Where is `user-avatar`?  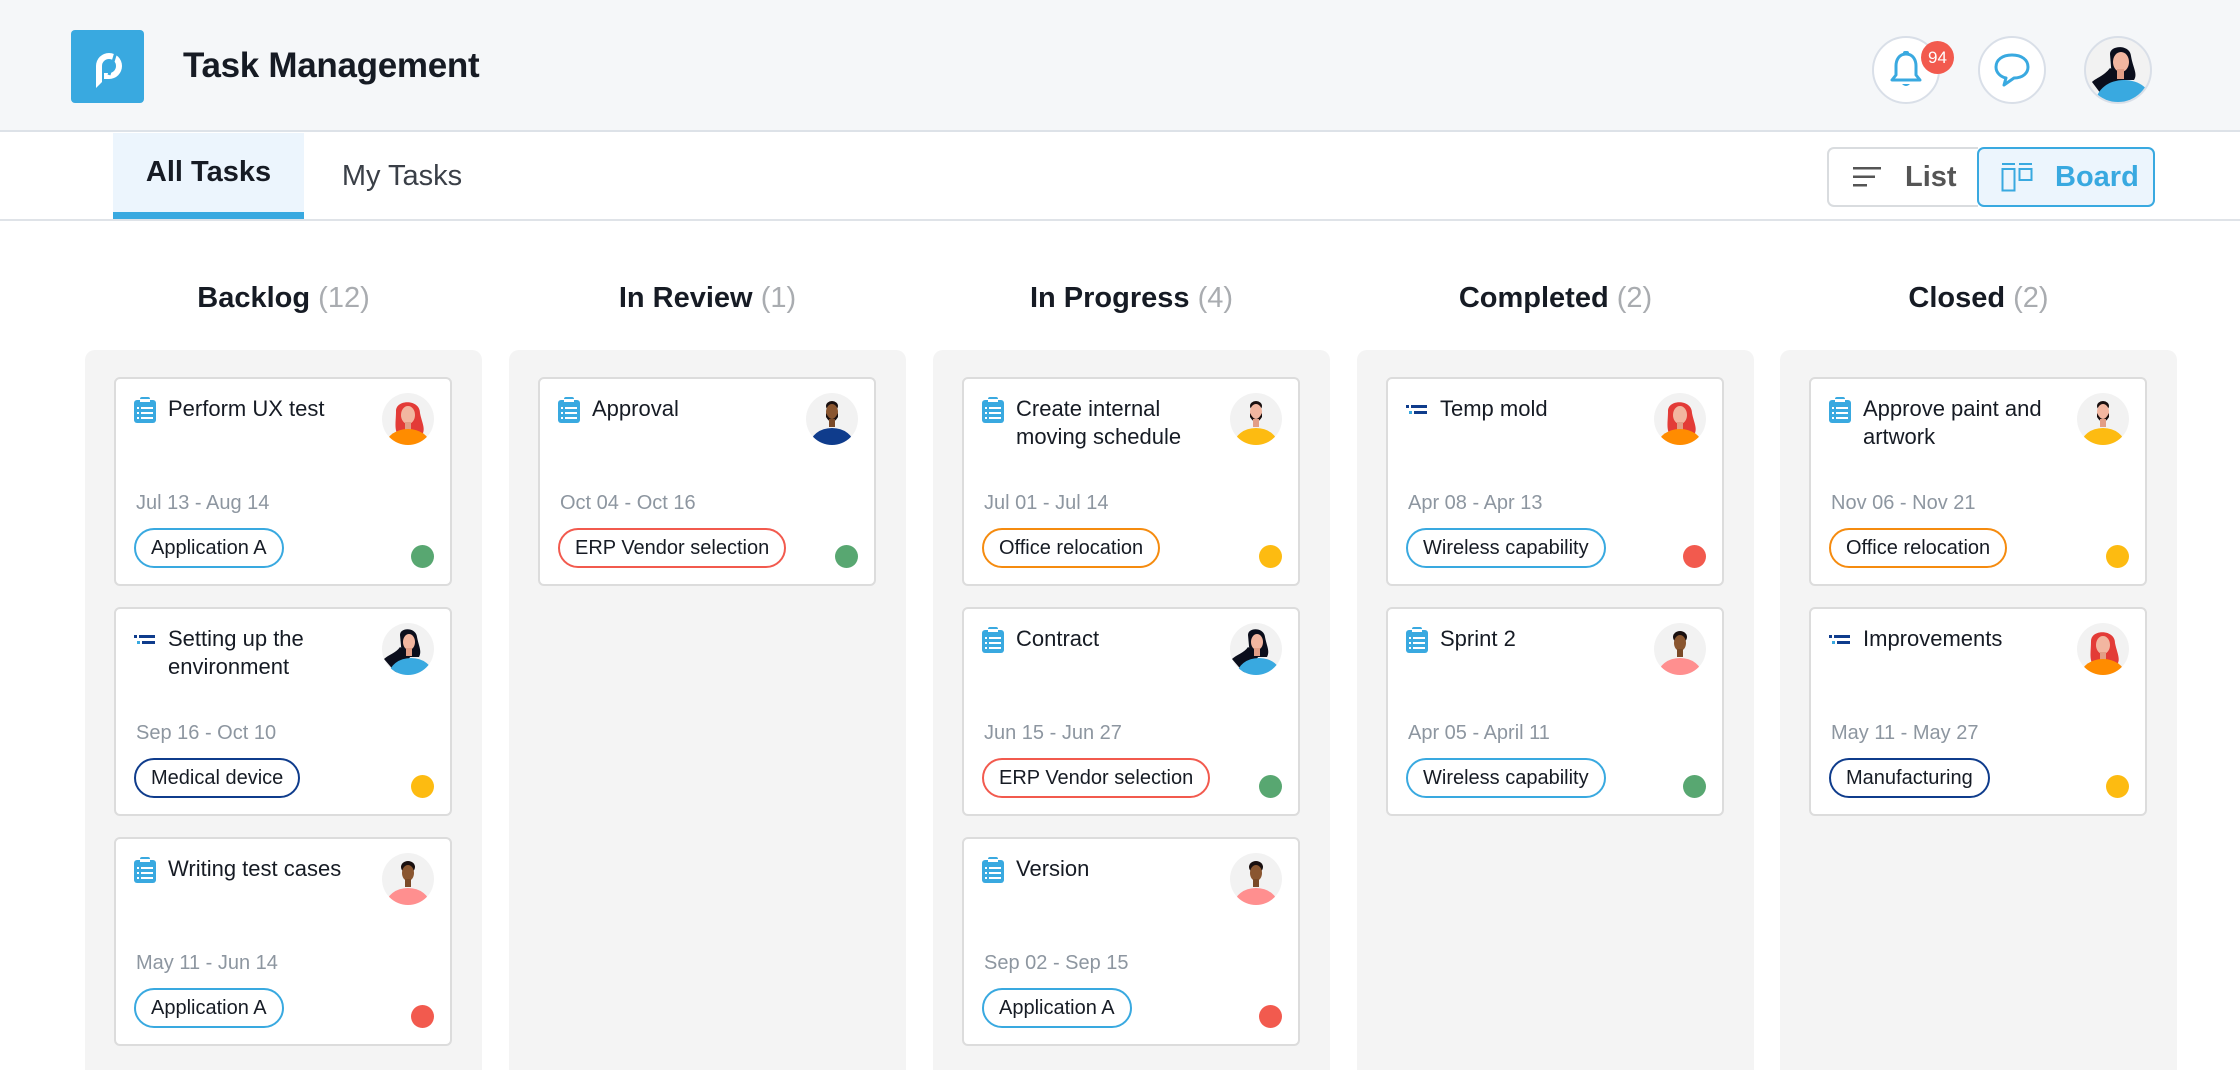 user-avatar is located at coordinates (2118, 70).